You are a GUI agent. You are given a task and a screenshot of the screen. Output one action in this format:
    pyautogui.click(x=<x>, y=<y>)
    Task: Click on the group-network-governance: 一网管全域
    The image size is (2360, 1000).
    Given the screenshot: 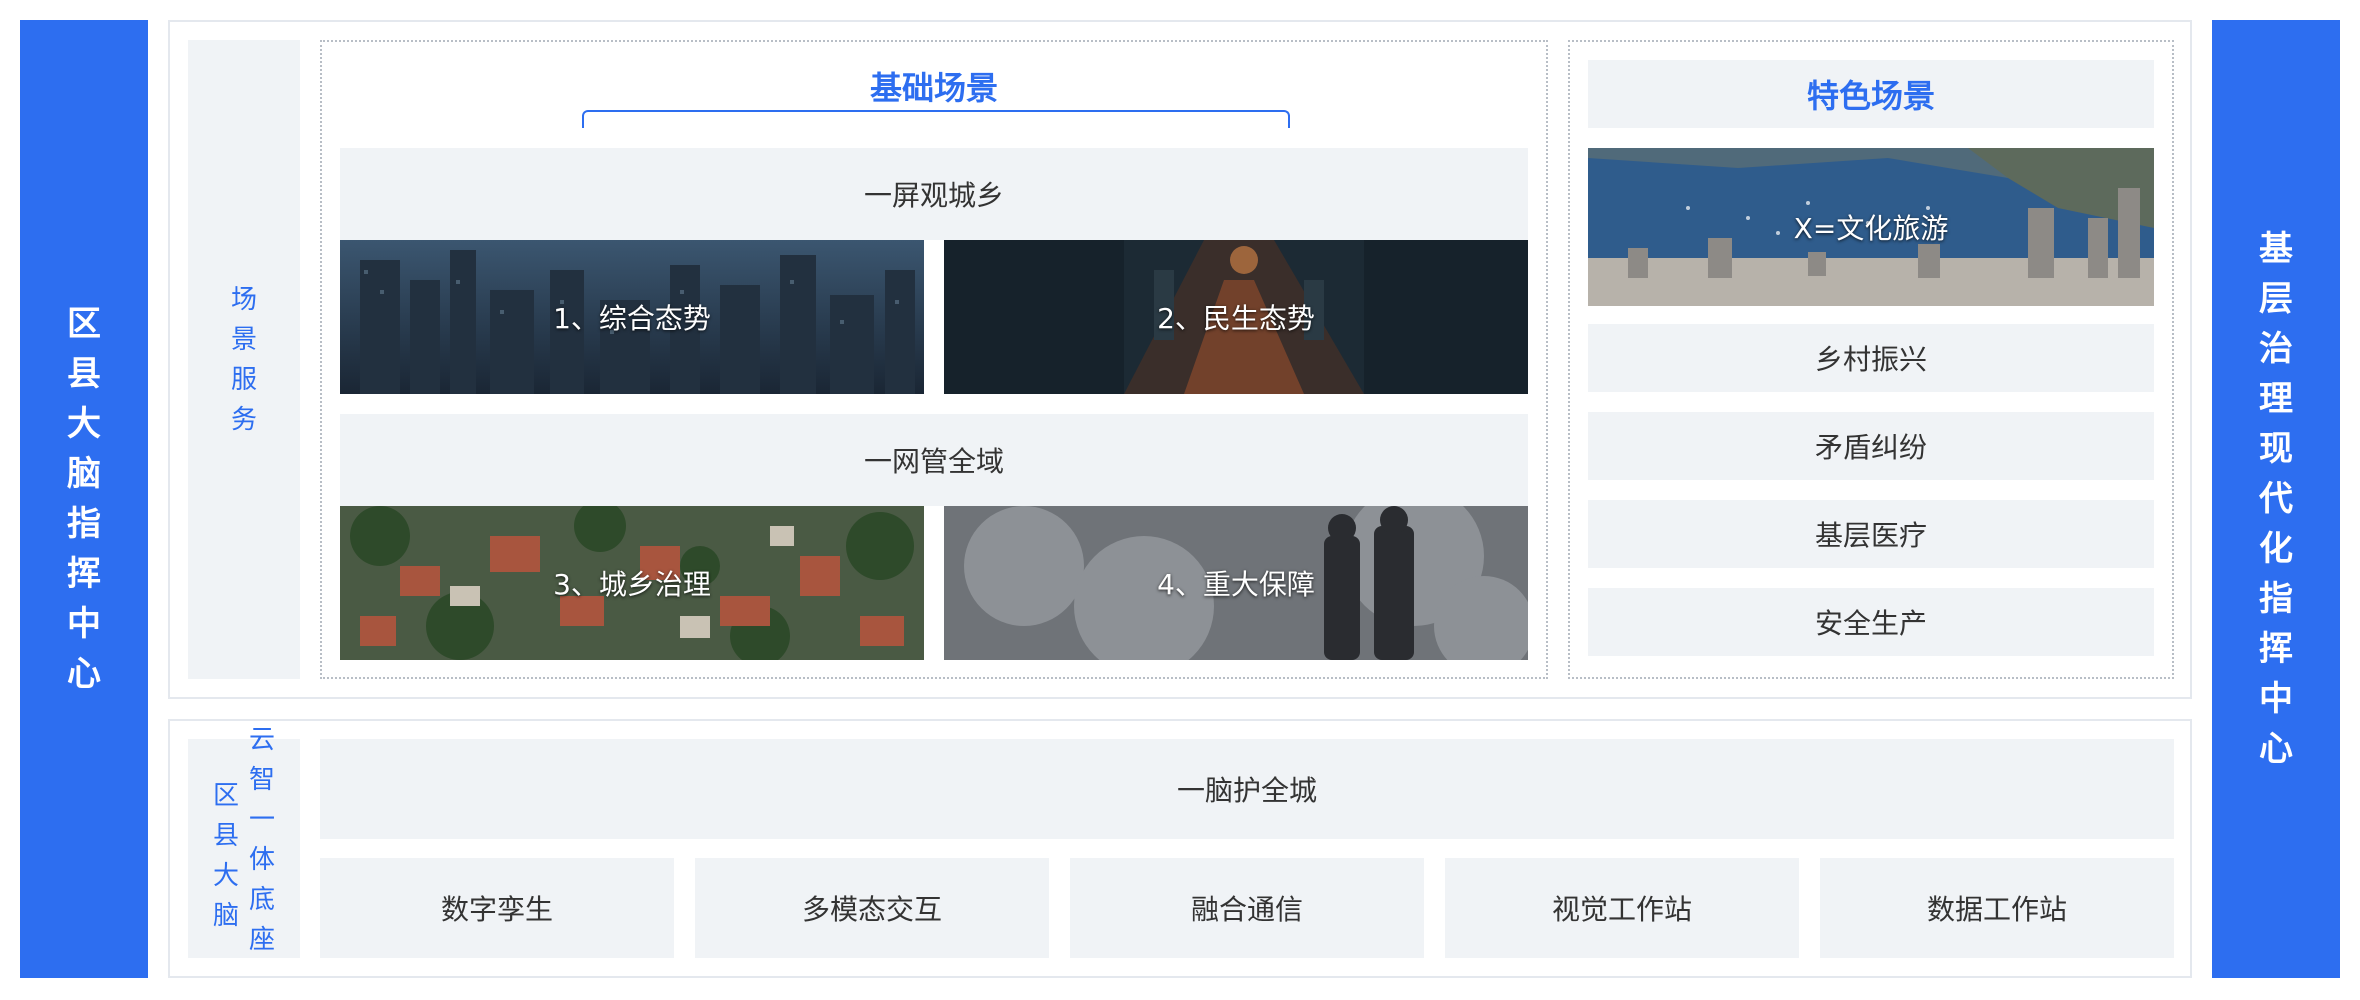 What is the action you would take?
    pyautogui.click(x=934, y=460)
    